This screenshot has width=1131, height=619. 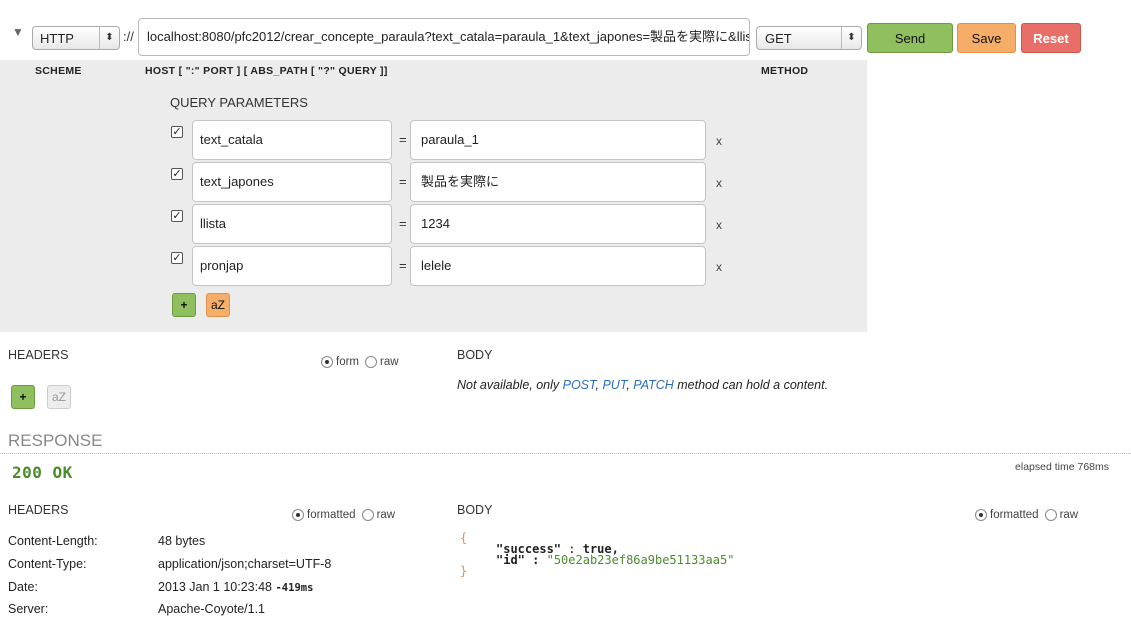 What do you see at coordinates (184, 305) in the screenshot?
I see `add-param-button: +` at bounding box center [184, 305].